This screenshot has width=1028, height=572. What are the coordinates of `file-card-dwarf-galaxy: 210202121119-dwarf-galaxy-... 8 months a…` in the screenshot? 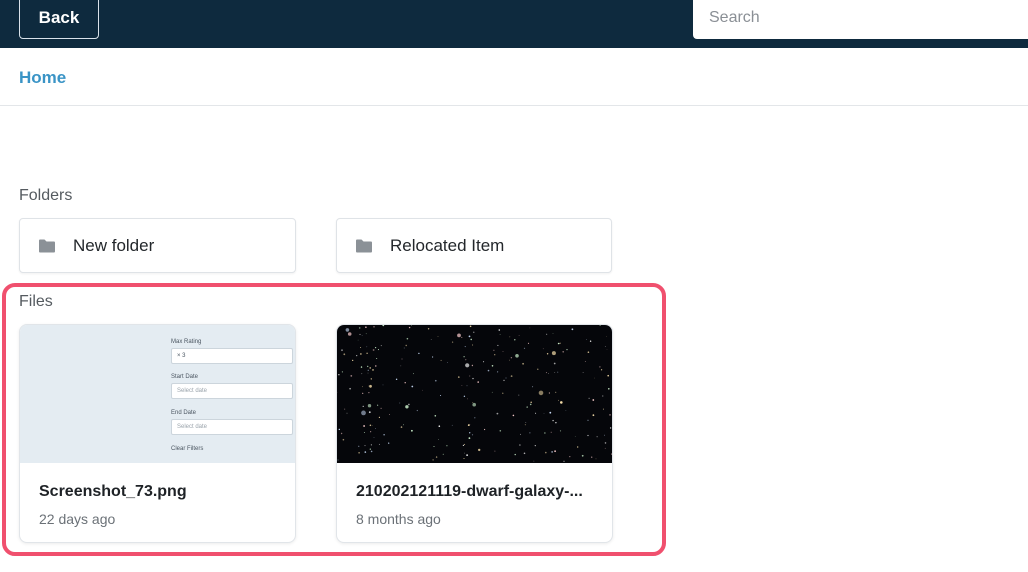 It's located at (474, 433).